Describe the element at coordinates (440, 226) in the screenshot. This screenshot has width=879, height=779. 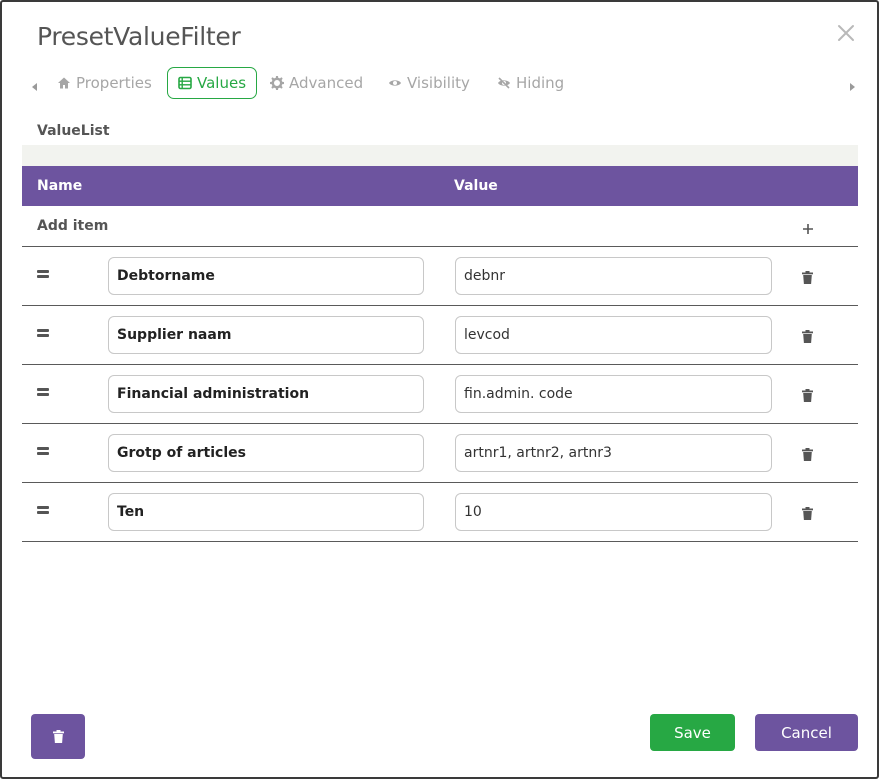
I see `add-item-row: Add item` at that location.